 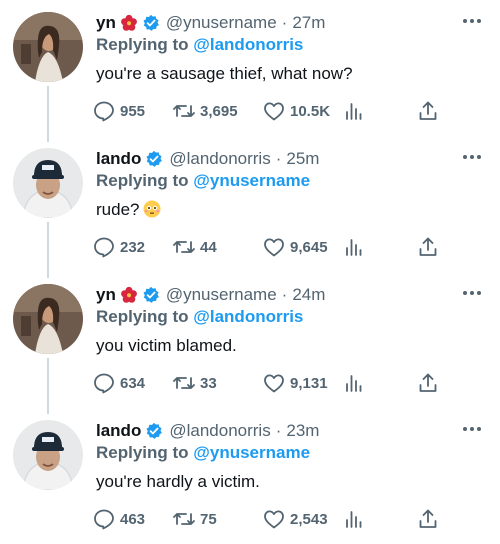 I want to click on reply-button: 634, so click(x=118, y=383).